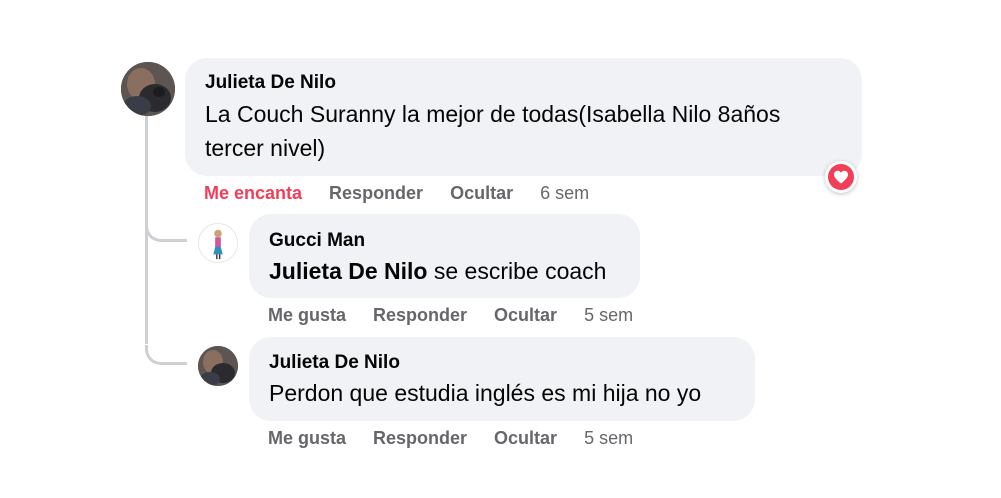  What do you see at coordinates (444, 241) in the screenshot?
I see `reply-author: Gucci Man` at bounding box center [444, 241].